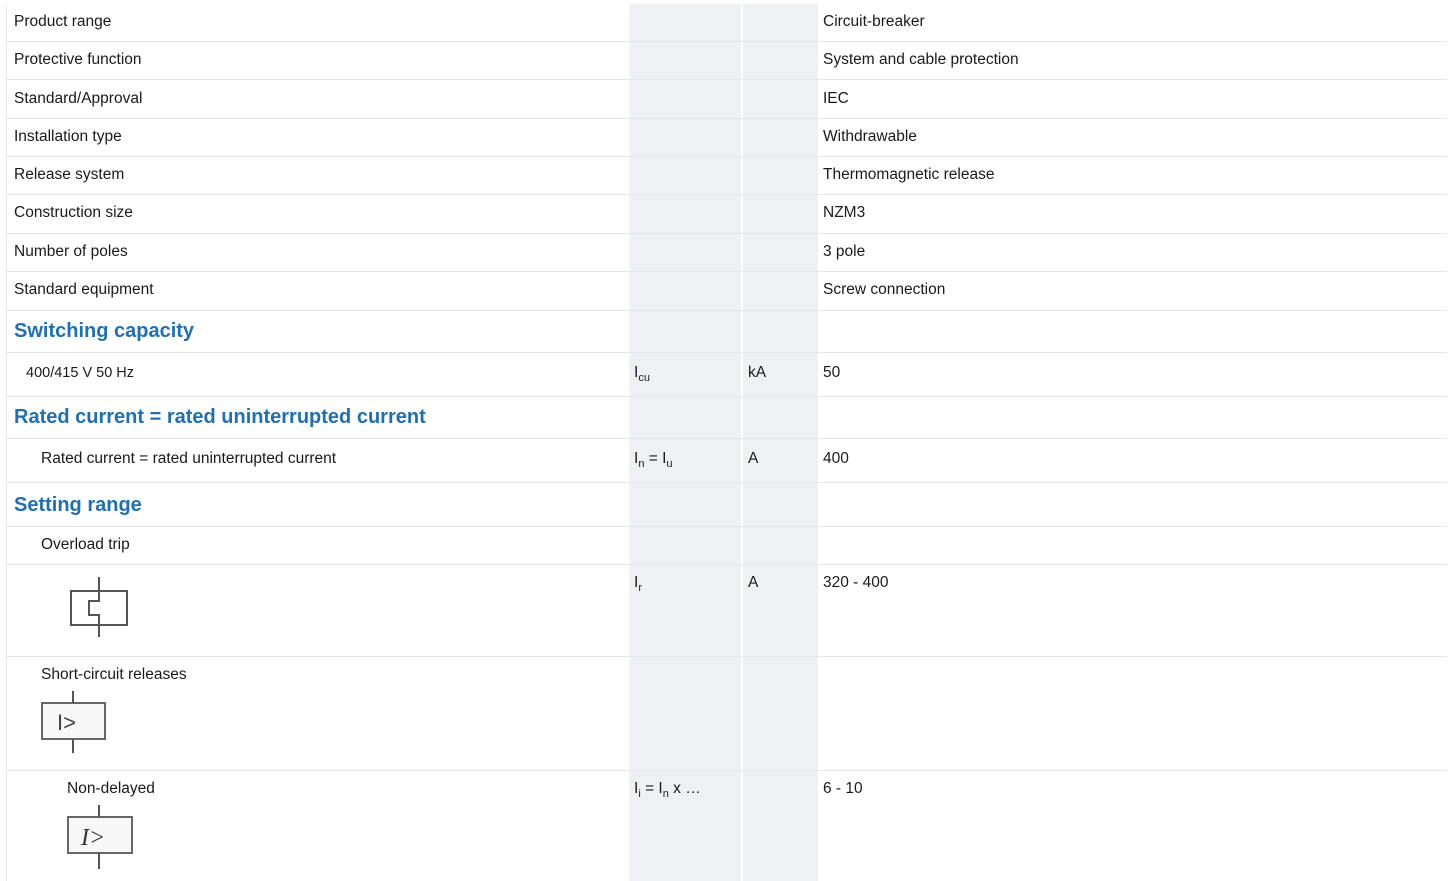 This screenshot has width=1451, height=881. What do you see at coordinates (727, 714) in the screenshot?
I see `table-row-short-circuit-releases: Short-circuit releases I>` at bounding box center [727, 714].